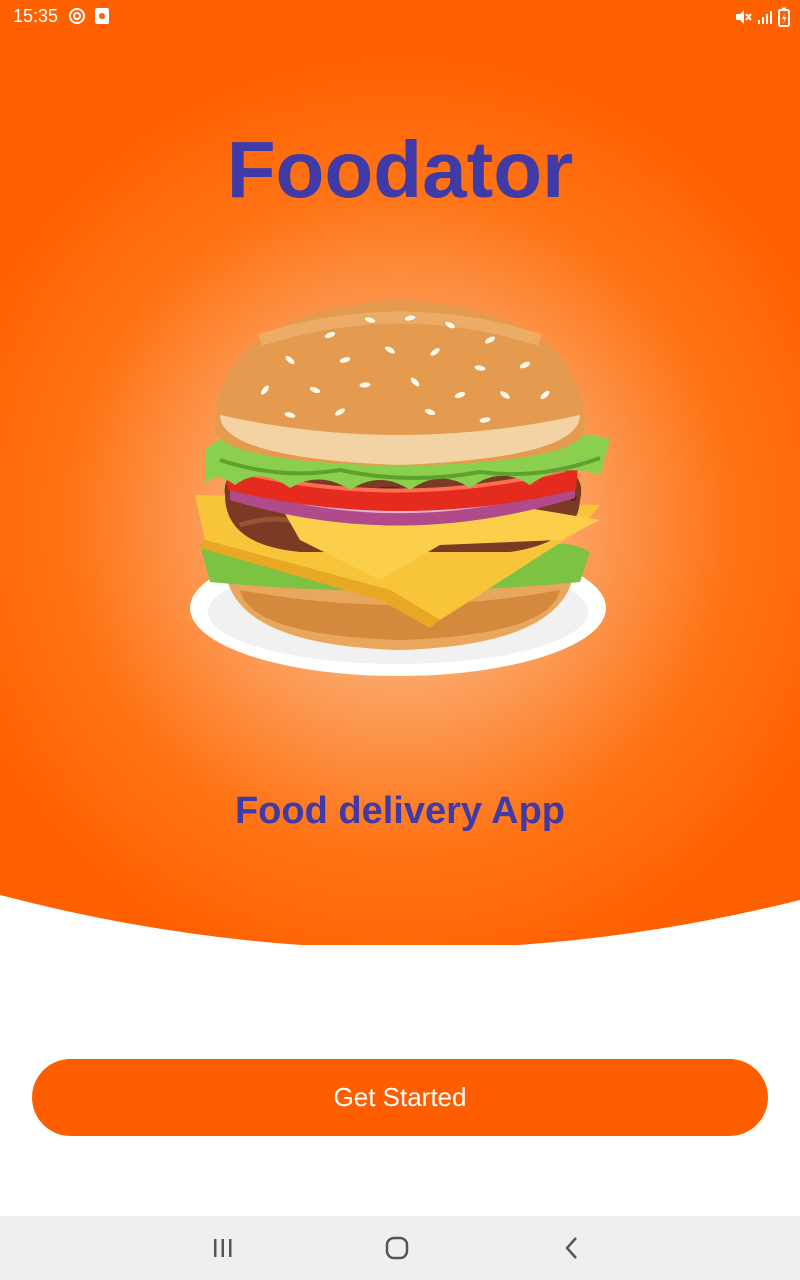 This screenshot has width=800, height=1280. Describe the element at coordinates (36, 16) in the screenshot. I see `status-time: 15:35` at that location.